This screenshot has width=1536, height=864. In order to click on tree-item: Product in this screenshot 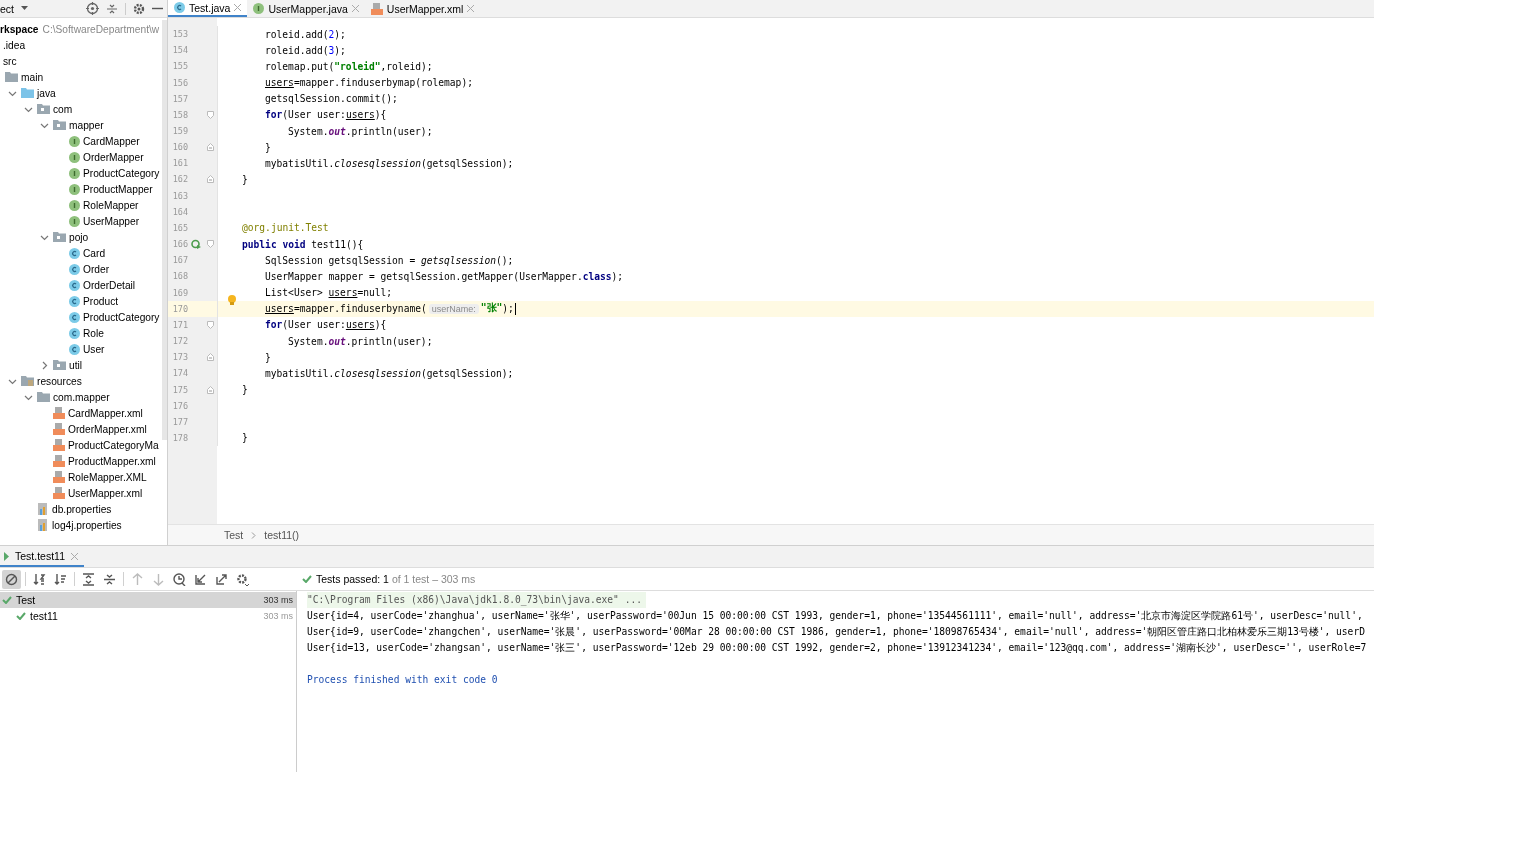, I will do `click(101, 301)`.